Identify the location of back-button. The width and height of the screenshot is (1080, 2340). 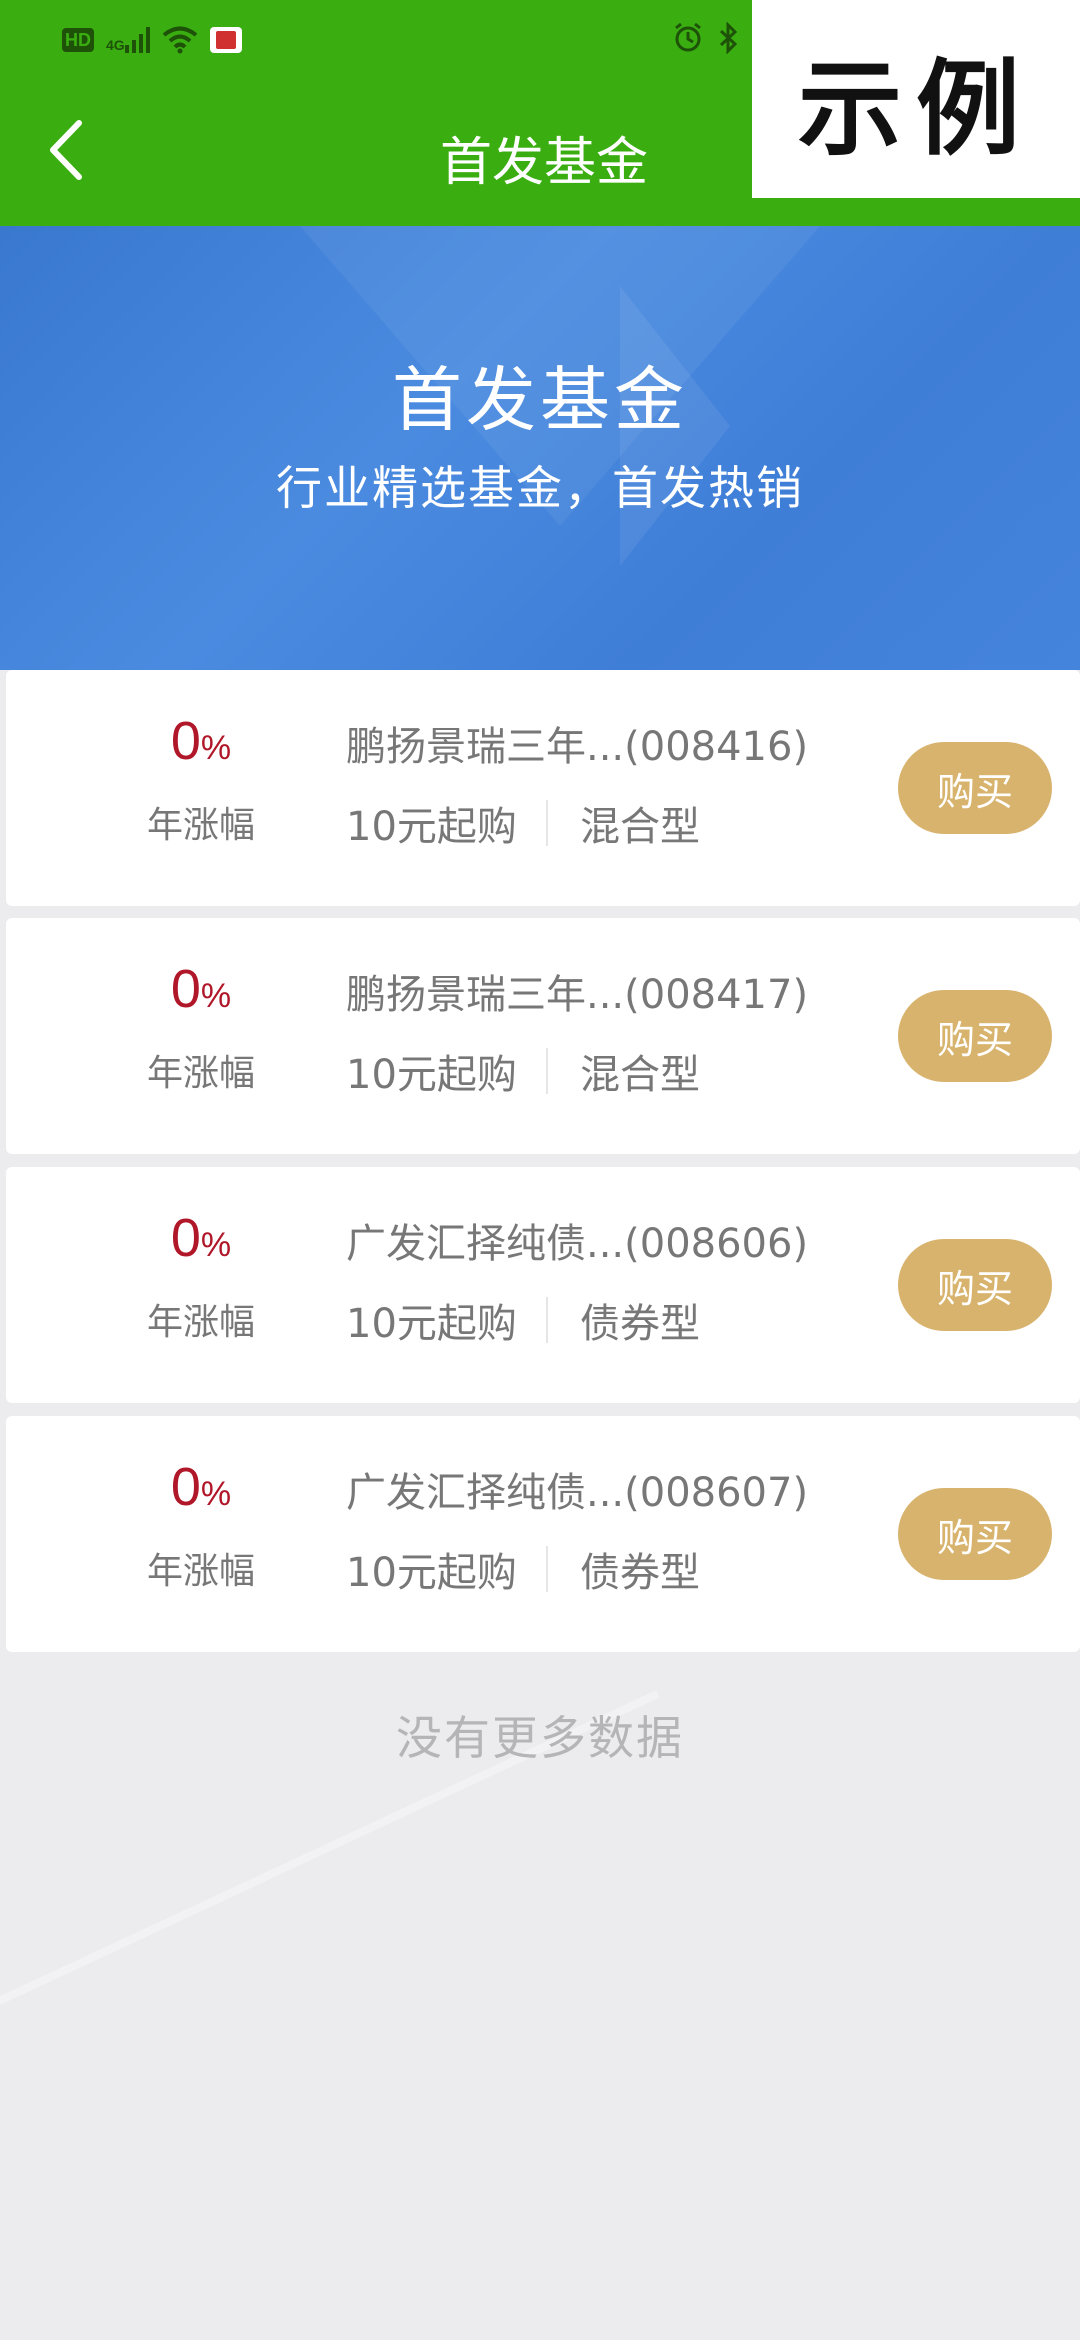
(65, 150).